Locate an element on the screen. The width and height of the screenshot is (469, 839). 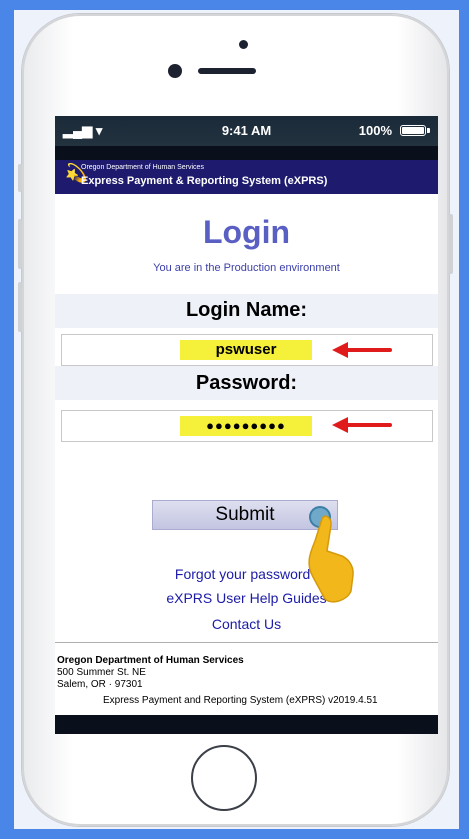
footer-address-line1: 500 Summer St. NE is located at coordinates (101, 672).